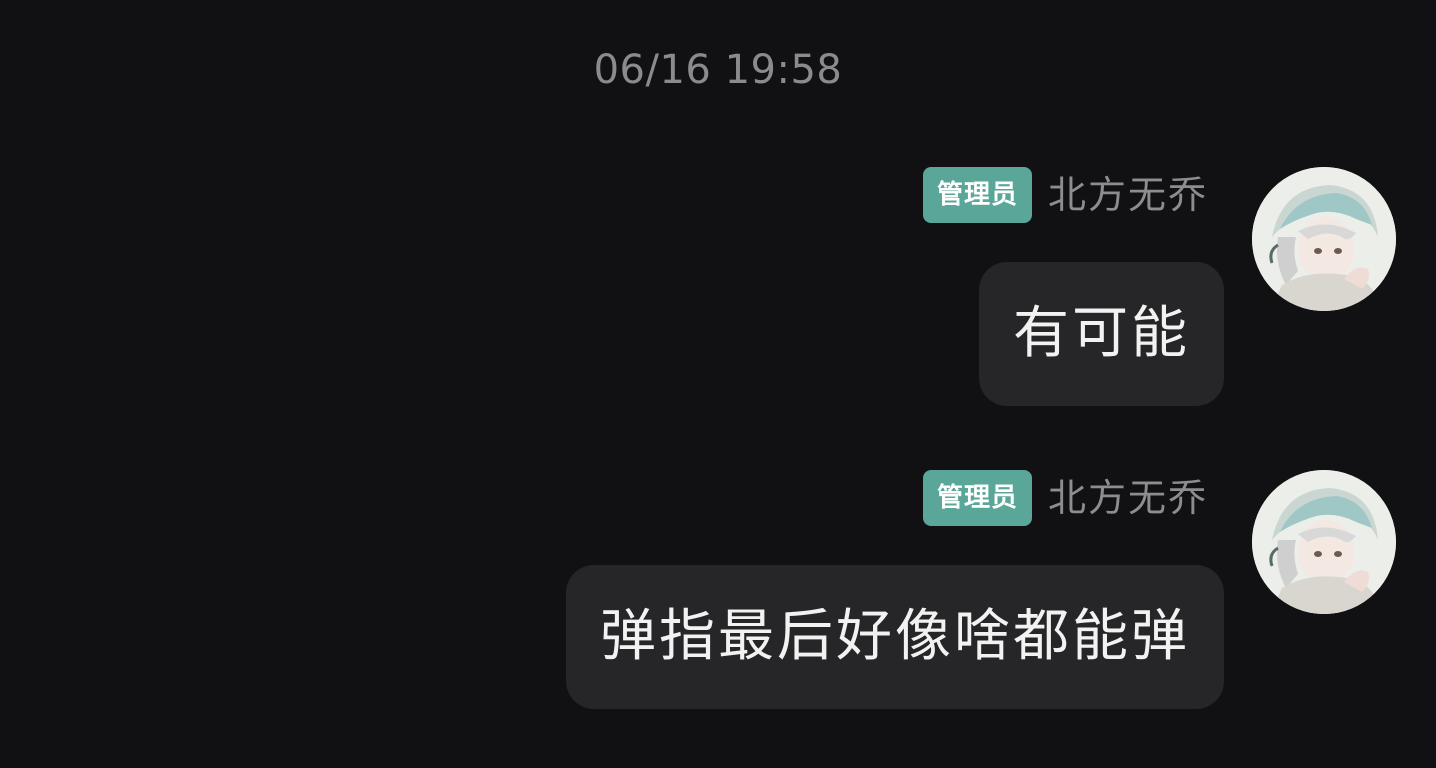  Describe the element at coordinates (718, 70) in the screenshot. I see `timestamp: 06/16 19:58` at that location.